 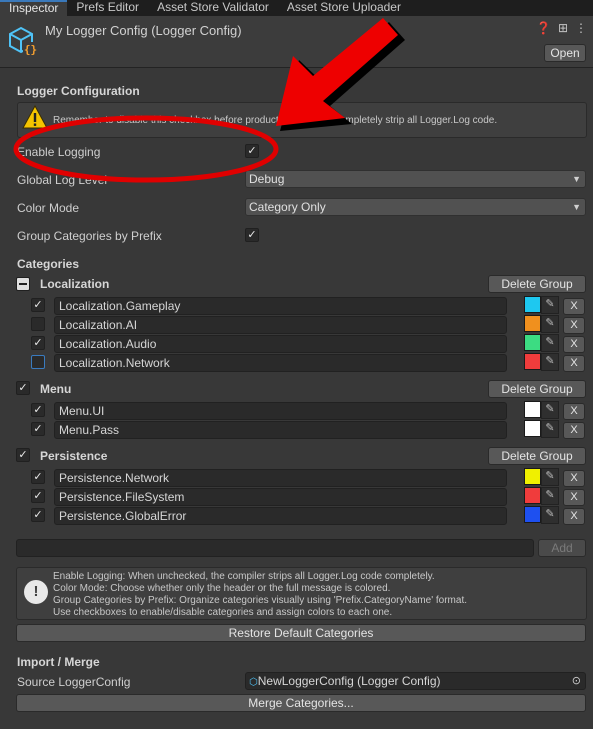 I want to click on annotation-ellipse, so click(x=146, y=149).